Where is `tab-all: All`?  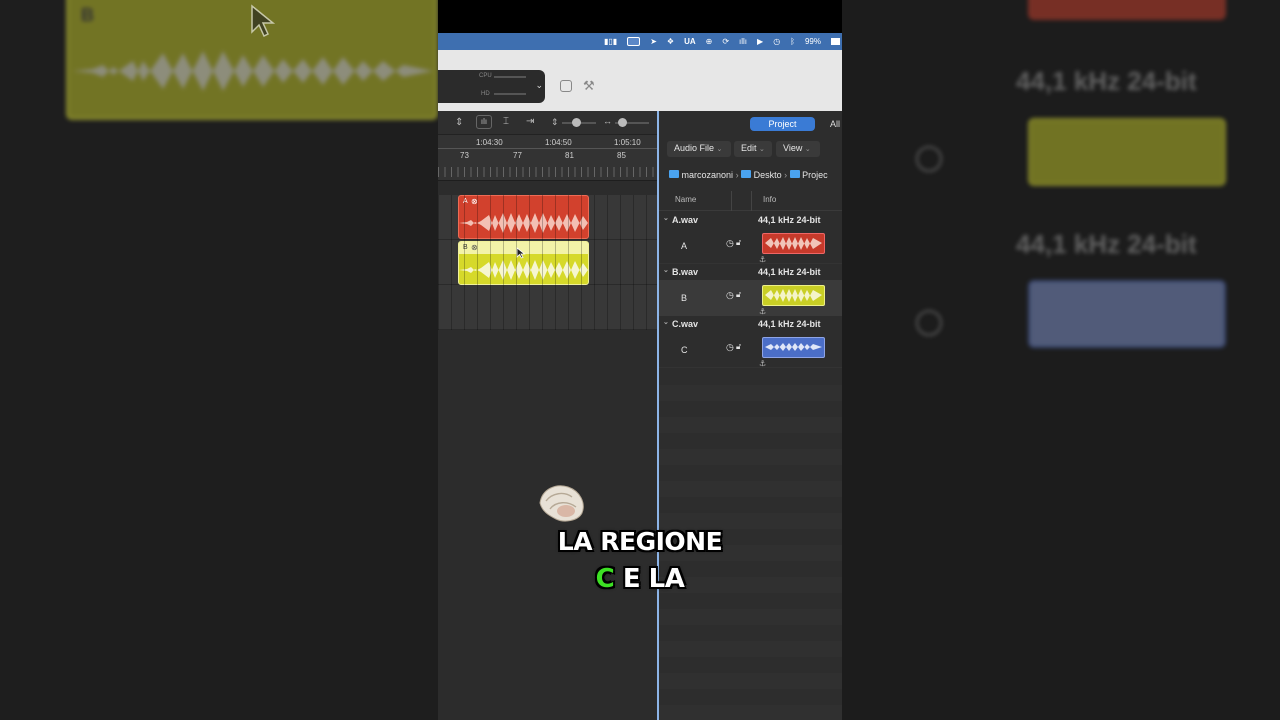 tab-all: All is located at coordinates (836, 124).